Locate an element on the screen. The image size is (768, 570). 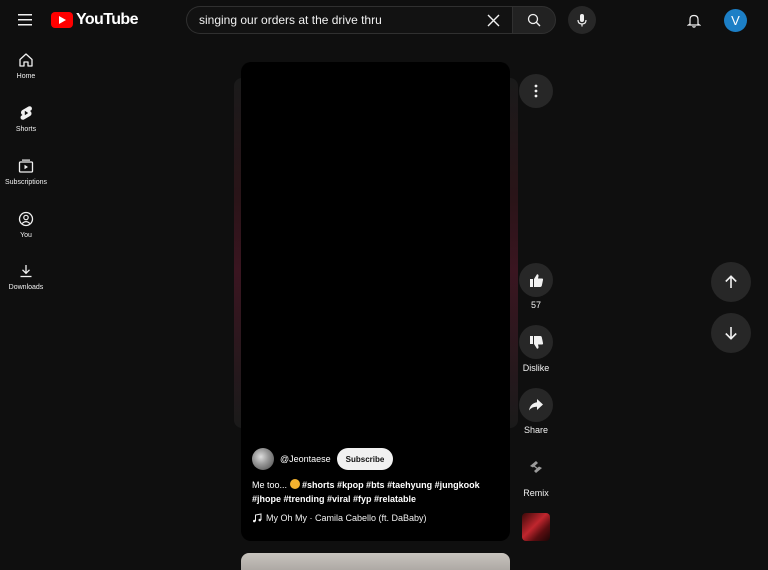
microphone-icon is located at coordinates (582, 20).